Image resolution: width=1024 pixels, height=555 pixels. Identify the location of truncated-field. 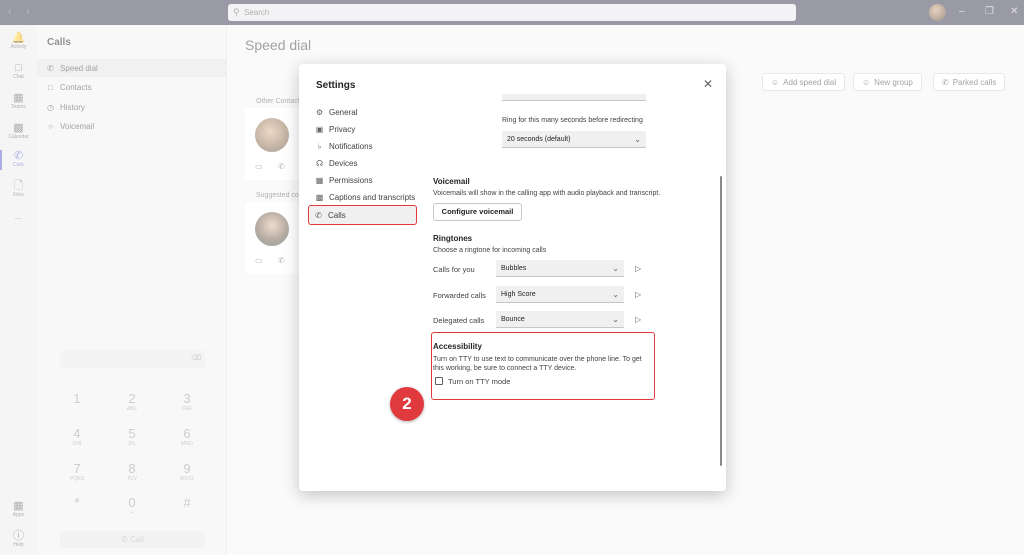
(574, 97).